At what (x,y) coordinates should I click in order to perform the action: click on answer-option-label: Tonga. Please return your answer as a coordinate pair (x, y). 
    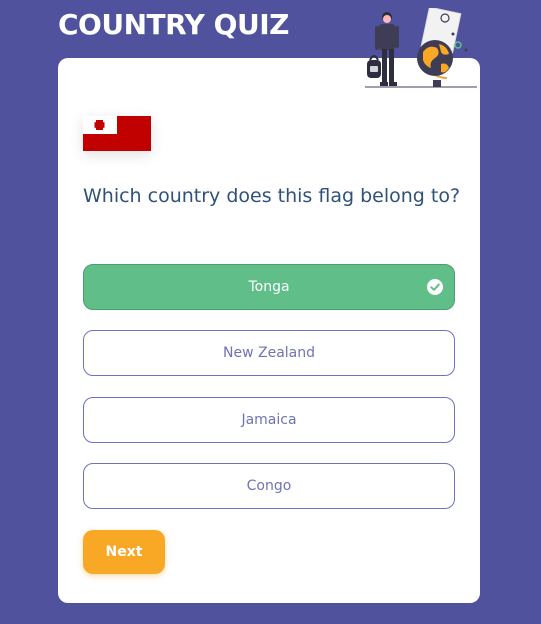
    Looking at the image, I should click on (269, 287).